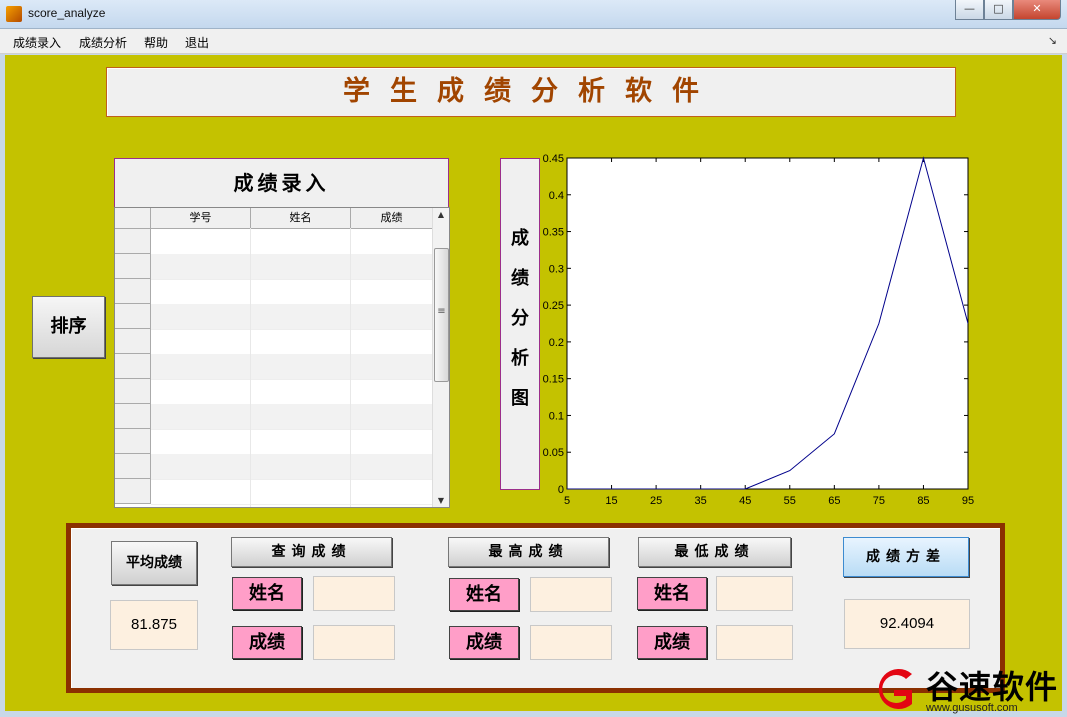 This screenshot has height=717, width=1067. Describe the element at coordinates (267, 642) in the screenshot. I see `query-score-label: 成绩` at that location.